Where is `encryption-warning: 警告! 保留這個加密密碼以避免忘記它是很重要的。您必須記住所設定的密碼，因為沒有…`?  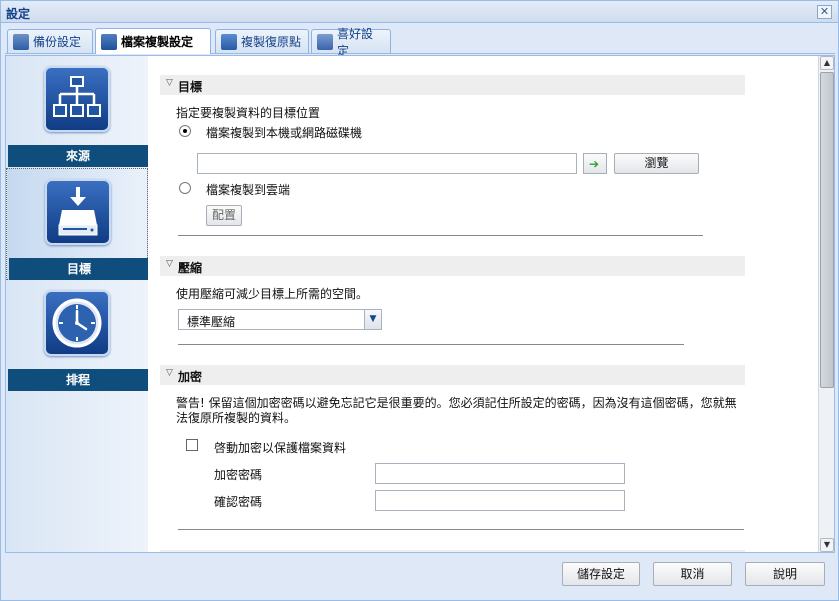
encryption-warning: 警告! 保留這個加密密碼以避免忘記它是很重要的。您必須記住所設定的密碼，因為沒有… is located at coordinates (456, 410).